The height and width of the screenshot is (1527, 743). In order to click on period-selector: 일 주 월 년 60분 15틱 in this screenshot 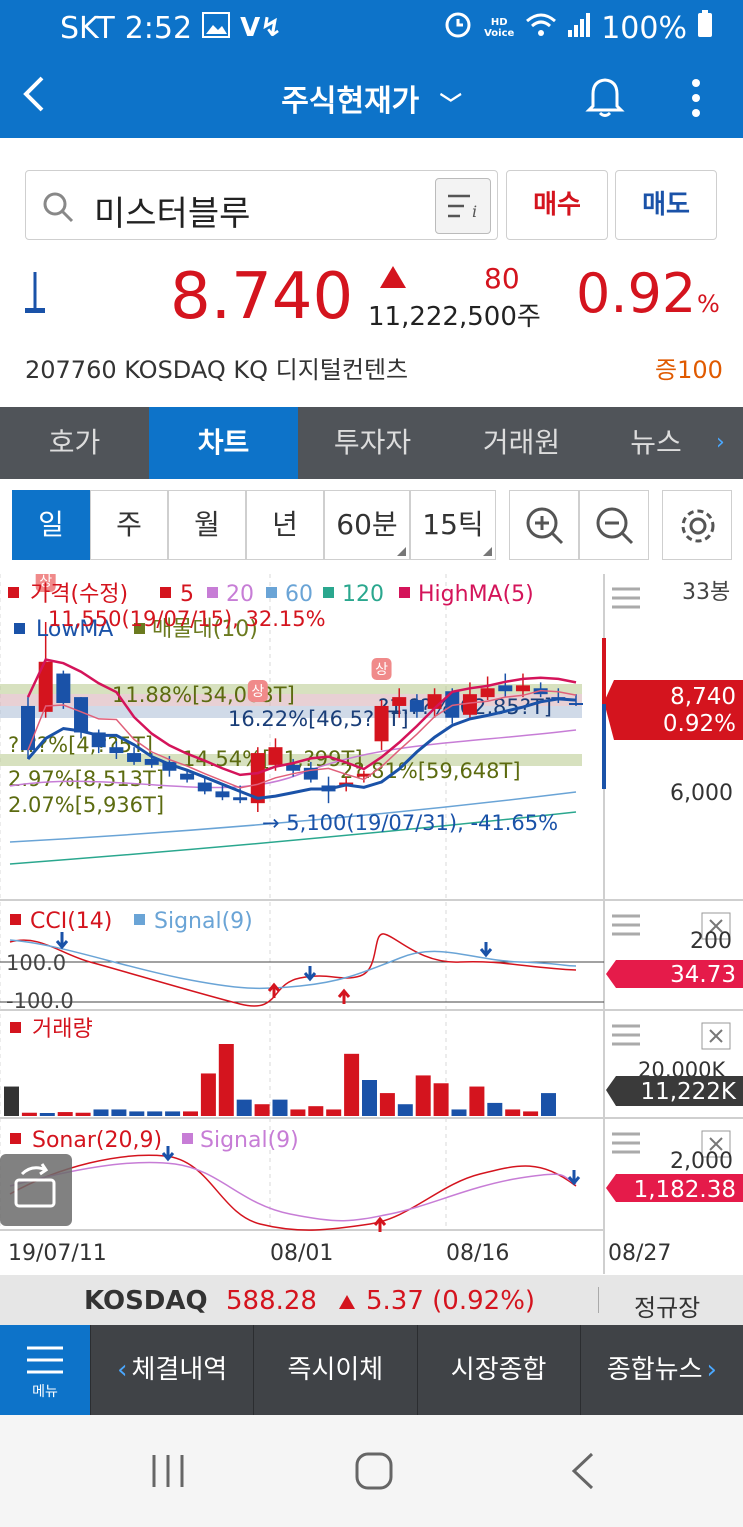, I will do `click(254, 525)`.